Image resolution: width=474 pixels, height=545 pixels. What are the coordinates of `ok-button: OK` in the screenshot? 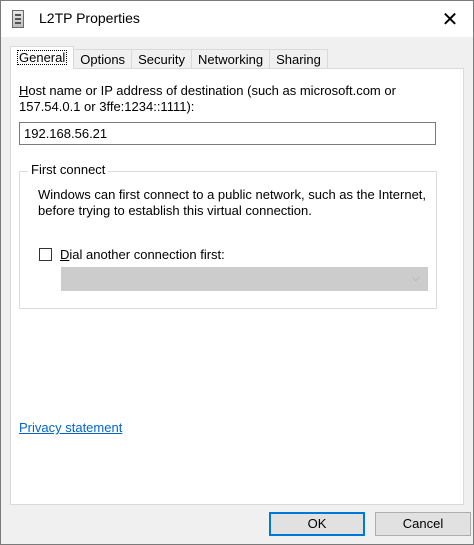 It's located at (317, 524).